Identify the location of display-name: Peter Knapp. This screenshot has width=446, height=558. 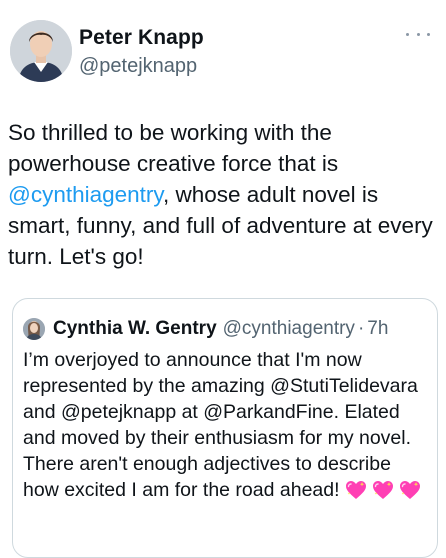
(141, 38).